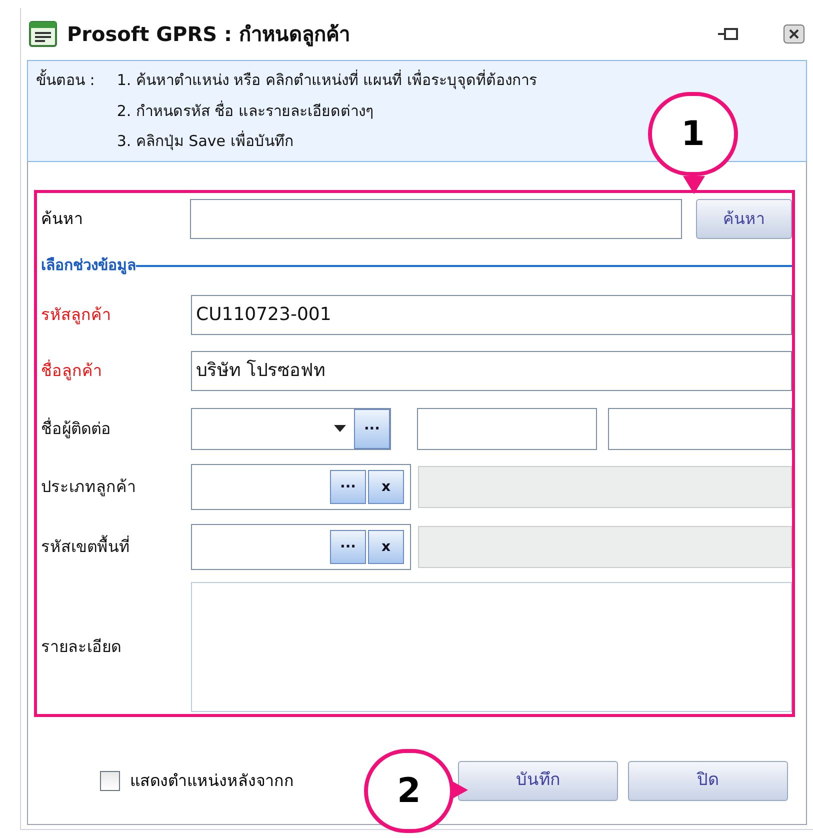 Image resolution: width=813 pixels, height=838 pixels. What do you see at coordinates (209, 34) in the screenshot?
I see `window-title: Prosoft GPRS : กำหนดลูกค้า` at bounding box center [209, 34].